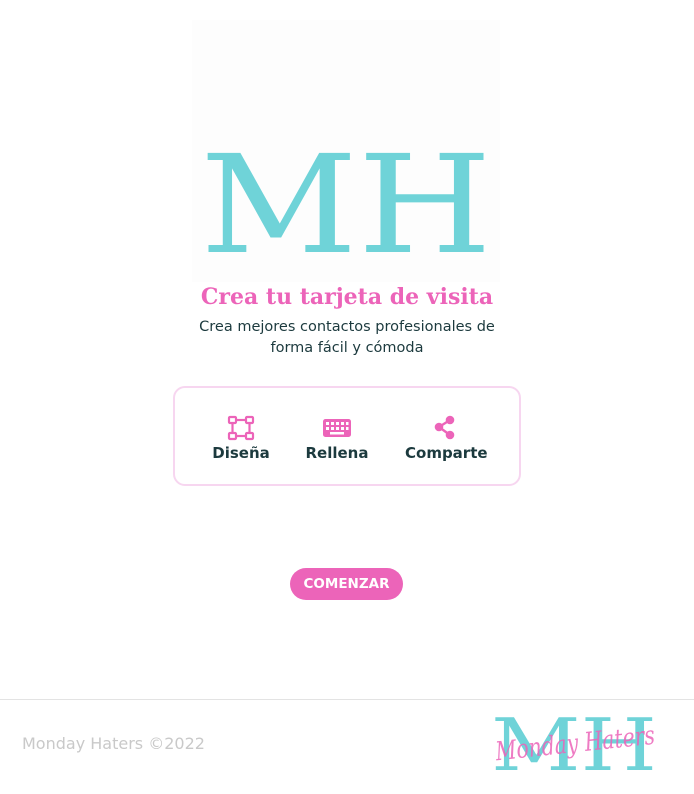 Image resolution: width=694 pixels, height=794 pixels. What do you see at coordinates (446, 453) in the screenshot?
I see `step-label: Comparte` at bounding box center [446, 453].